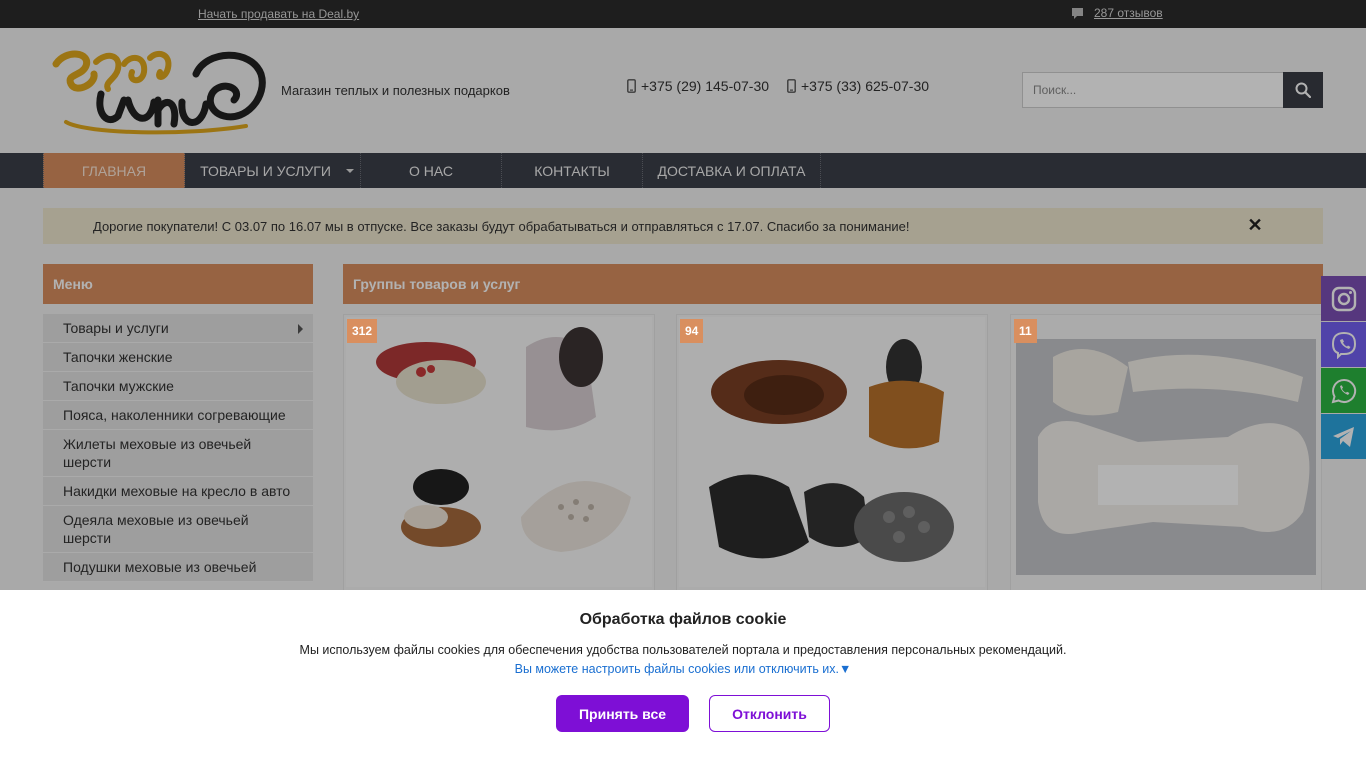 This screenshot has width=1366, height=768. What do you see at coordinates (1077, 13) in the screenshot?
I see `speech-bubble-icon` at bounding box center [1077, 13].